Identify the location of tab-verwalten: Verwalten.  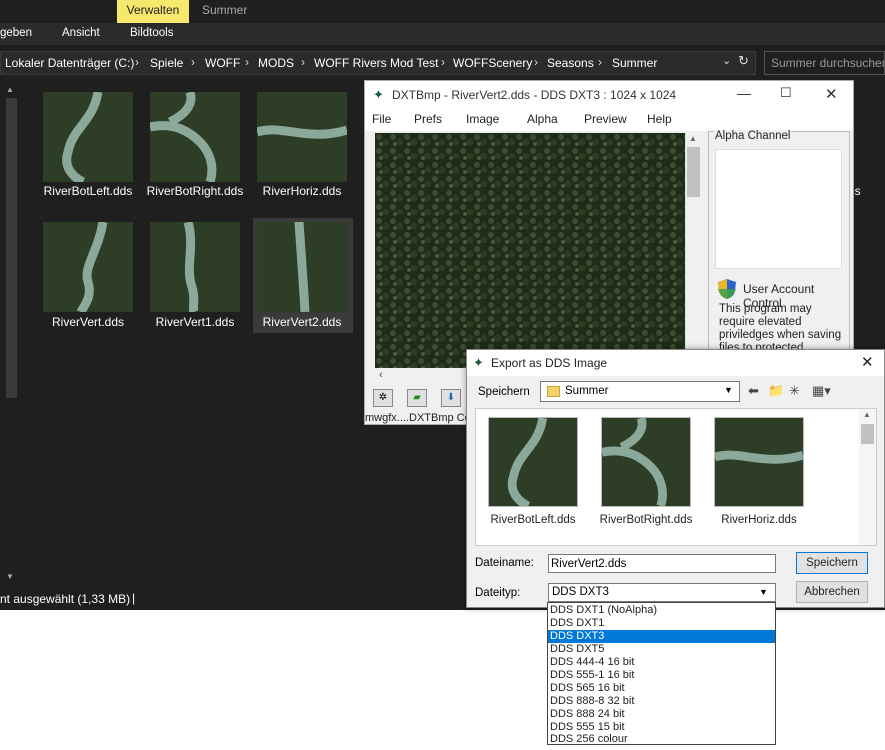
(153, 11).